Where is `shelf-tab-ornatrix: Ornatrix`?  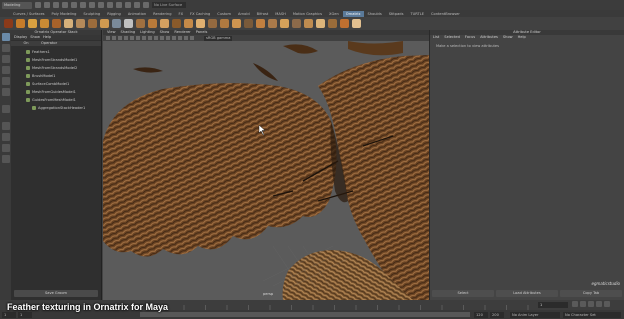 shelf-tab-ornatrix: Ornatrix is located at coordinates (353, 13).